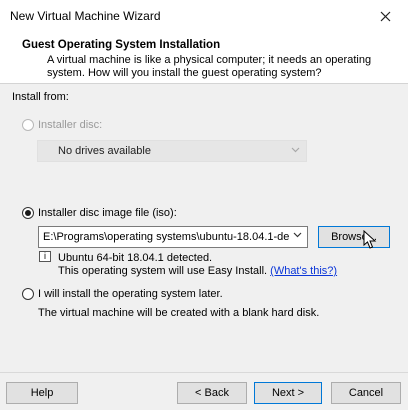 Image resolution: width=408 pixels, height=410 pixels. Describe the element at coordinates (70, 125) in the screenshot. I see `installer-disc-label: Installer disc:` at that location.